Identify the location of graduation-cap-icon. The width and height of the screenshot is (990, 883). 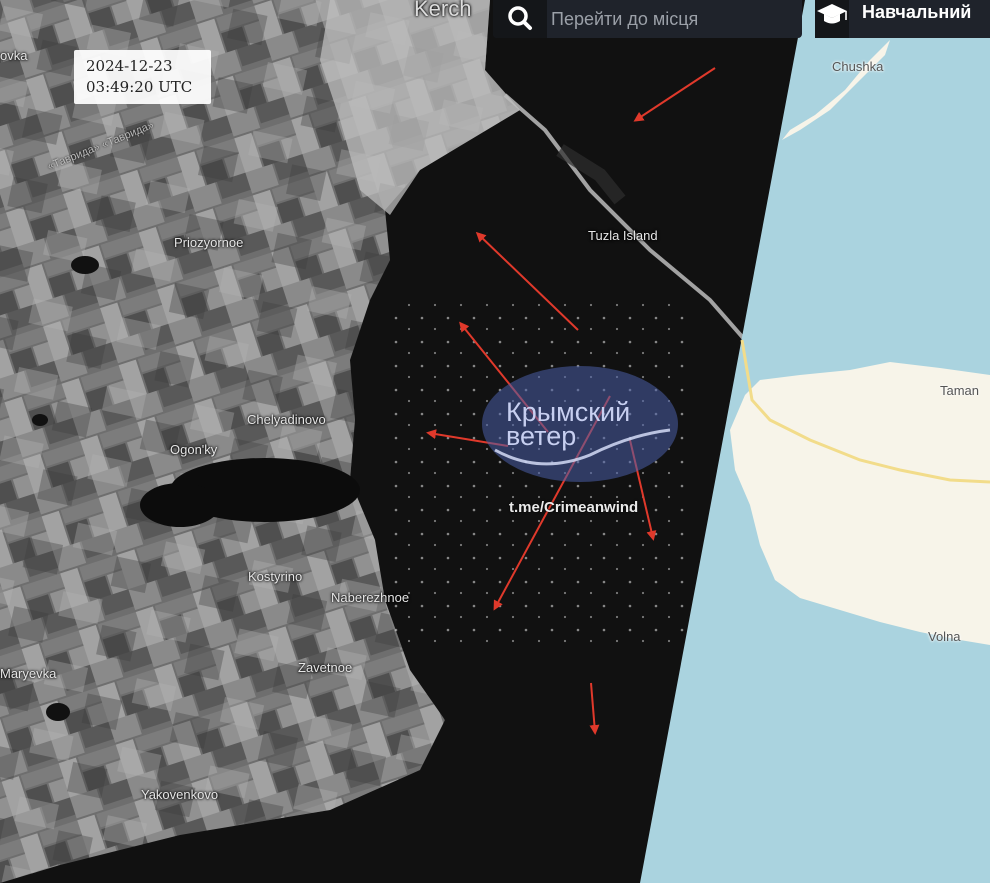
(832, 14).